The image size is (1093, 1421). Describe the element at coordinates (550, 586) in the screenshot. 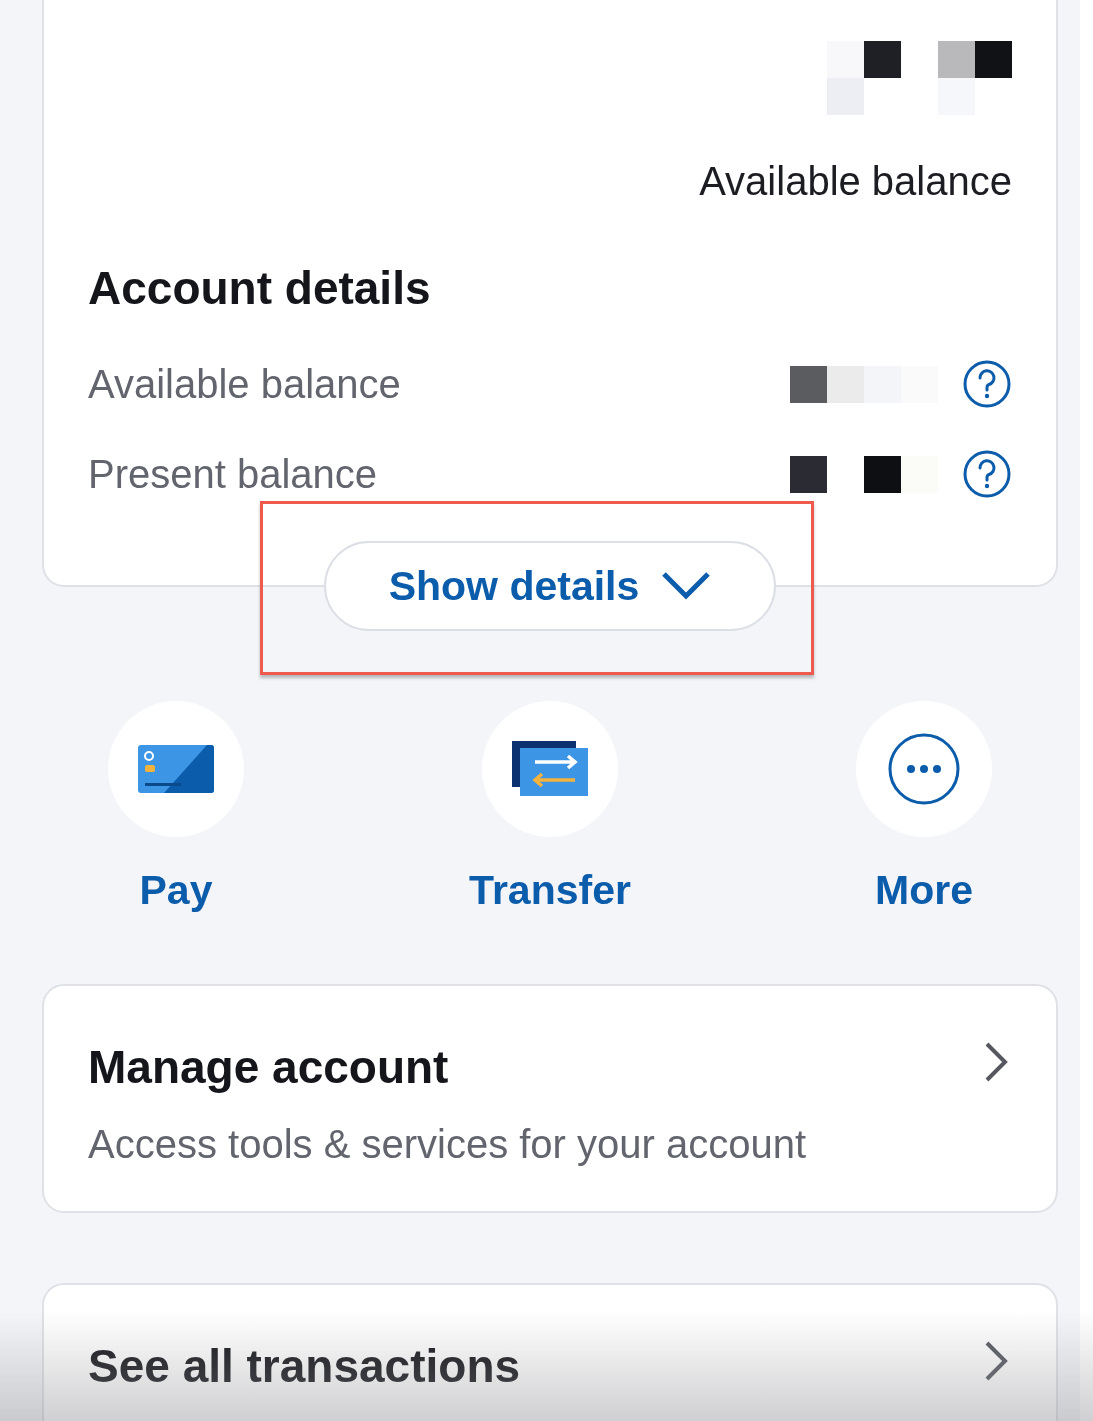

I see `show-details-button: Show details` at that location.